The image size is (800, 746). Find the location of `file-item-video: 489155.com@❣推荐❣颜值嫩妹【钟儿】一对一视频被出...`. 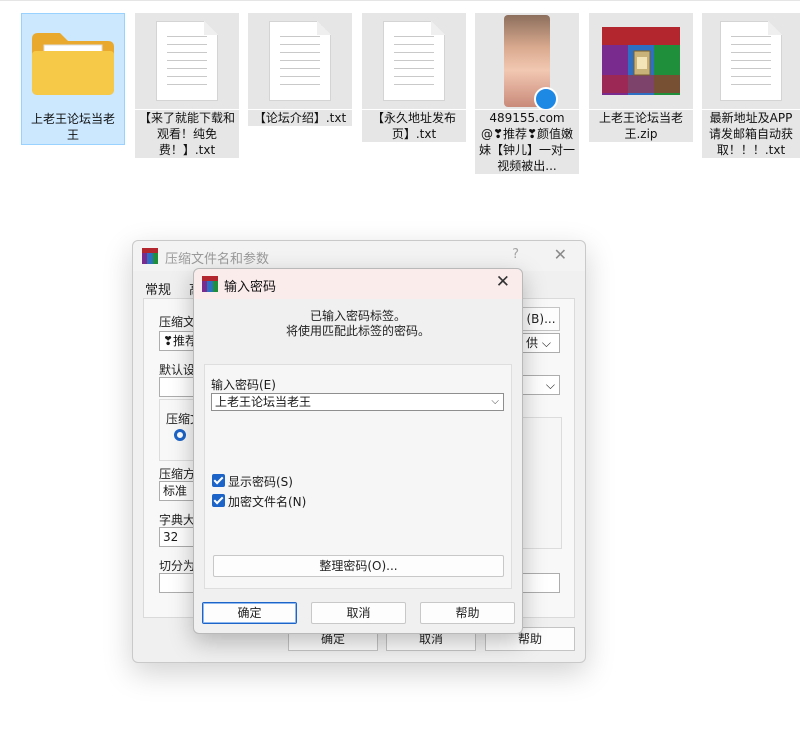

file-item-video: 489155.com@❣推荐❣颜值嫩妹【钟儿】一对一视频被出... is located at coordinates (527, 95).